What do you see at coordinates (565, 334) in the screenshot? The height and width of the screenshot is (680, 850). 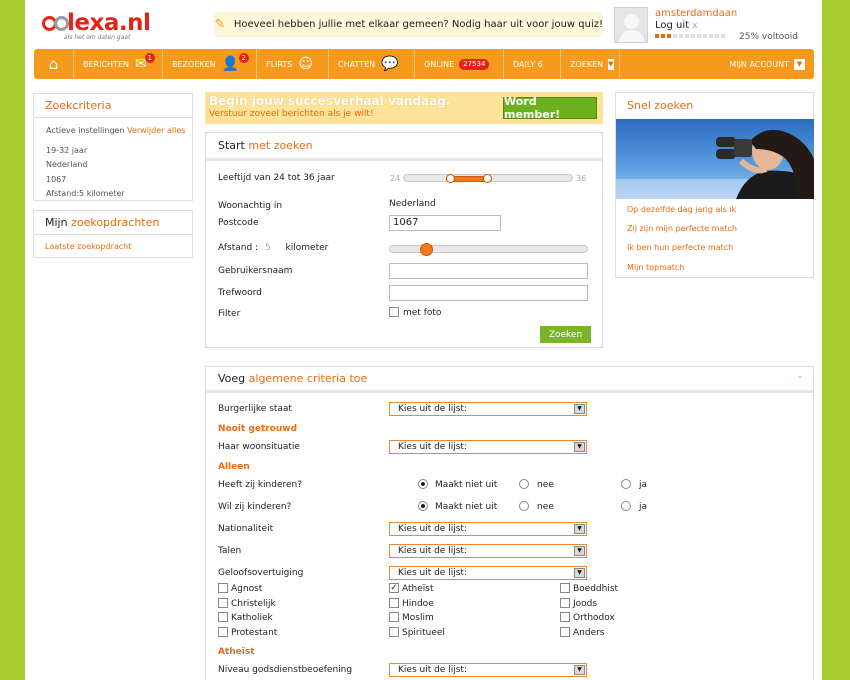 I see `zoeken-button: Zoeken` at bounding box center [565, 334].